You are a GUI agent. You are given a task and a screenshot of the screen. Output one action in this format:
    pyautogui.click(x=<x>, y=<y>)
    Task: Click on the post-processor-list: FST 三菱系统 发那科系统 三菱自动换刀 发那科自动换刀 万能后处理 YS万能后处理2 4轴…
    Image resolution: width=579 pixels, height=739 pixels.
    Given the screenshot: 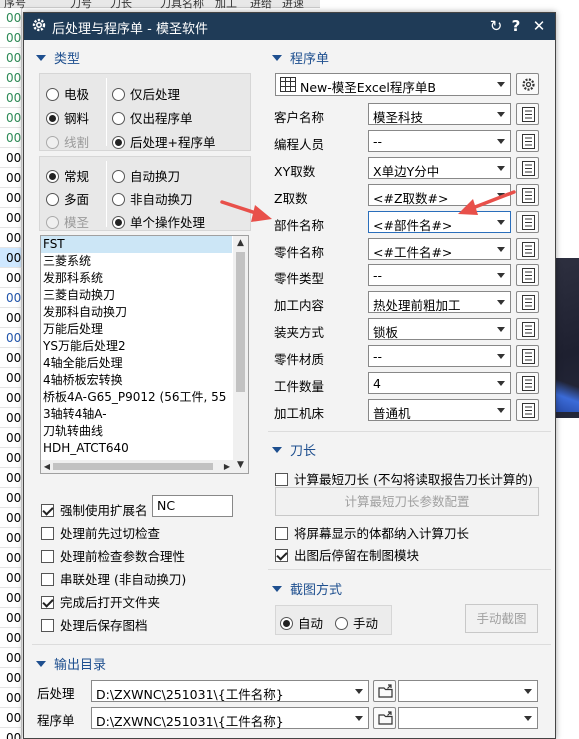 What is the action you would take?
    pyautogui.click(x=144, y=354)
    